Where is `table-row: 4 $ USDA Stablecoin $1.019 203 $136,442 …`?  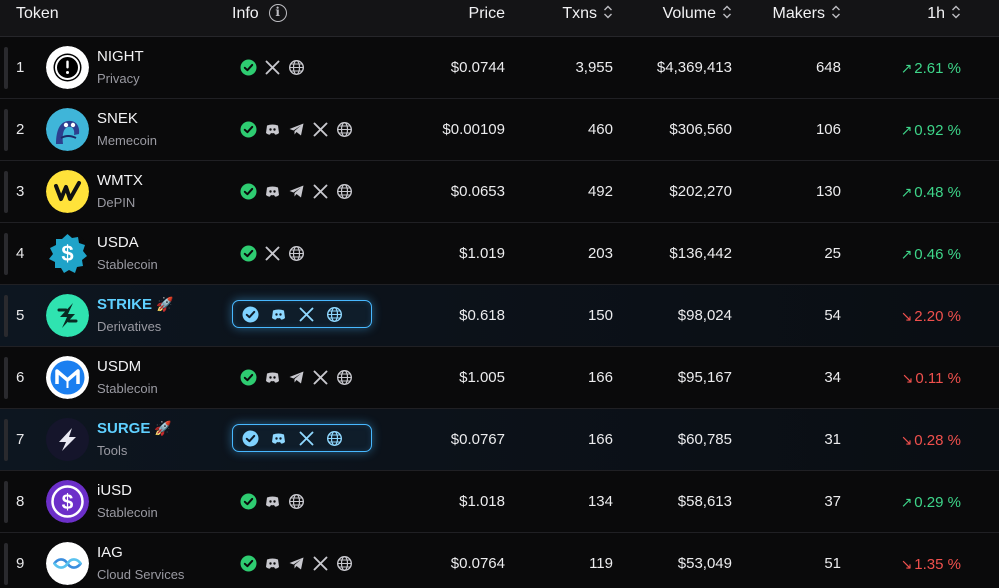 table-row: 4 $ USDA Stablecoin $1.019 203 $136,442 … is located at coordinates (499, 254).